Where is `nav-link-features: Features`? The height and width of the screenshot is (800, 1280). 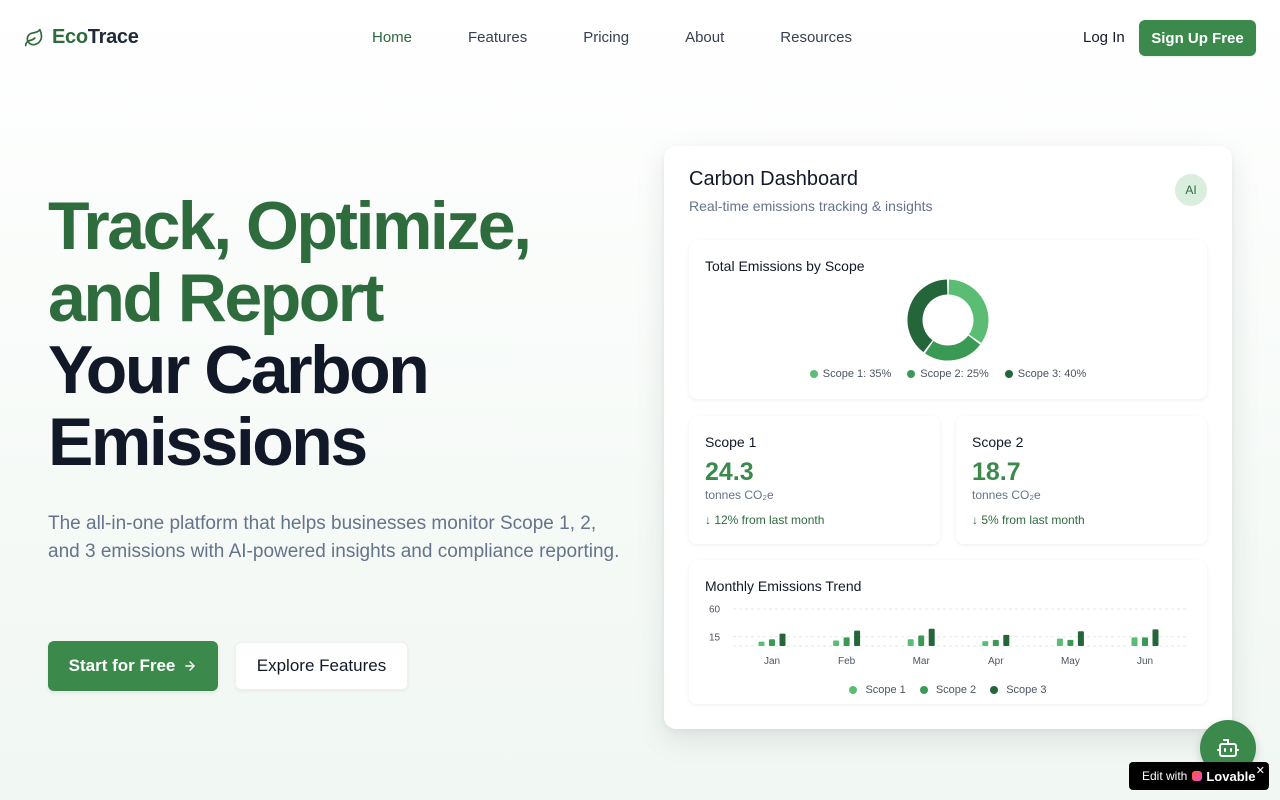 nav-link-features: Features is located at coordinates (497, 37).